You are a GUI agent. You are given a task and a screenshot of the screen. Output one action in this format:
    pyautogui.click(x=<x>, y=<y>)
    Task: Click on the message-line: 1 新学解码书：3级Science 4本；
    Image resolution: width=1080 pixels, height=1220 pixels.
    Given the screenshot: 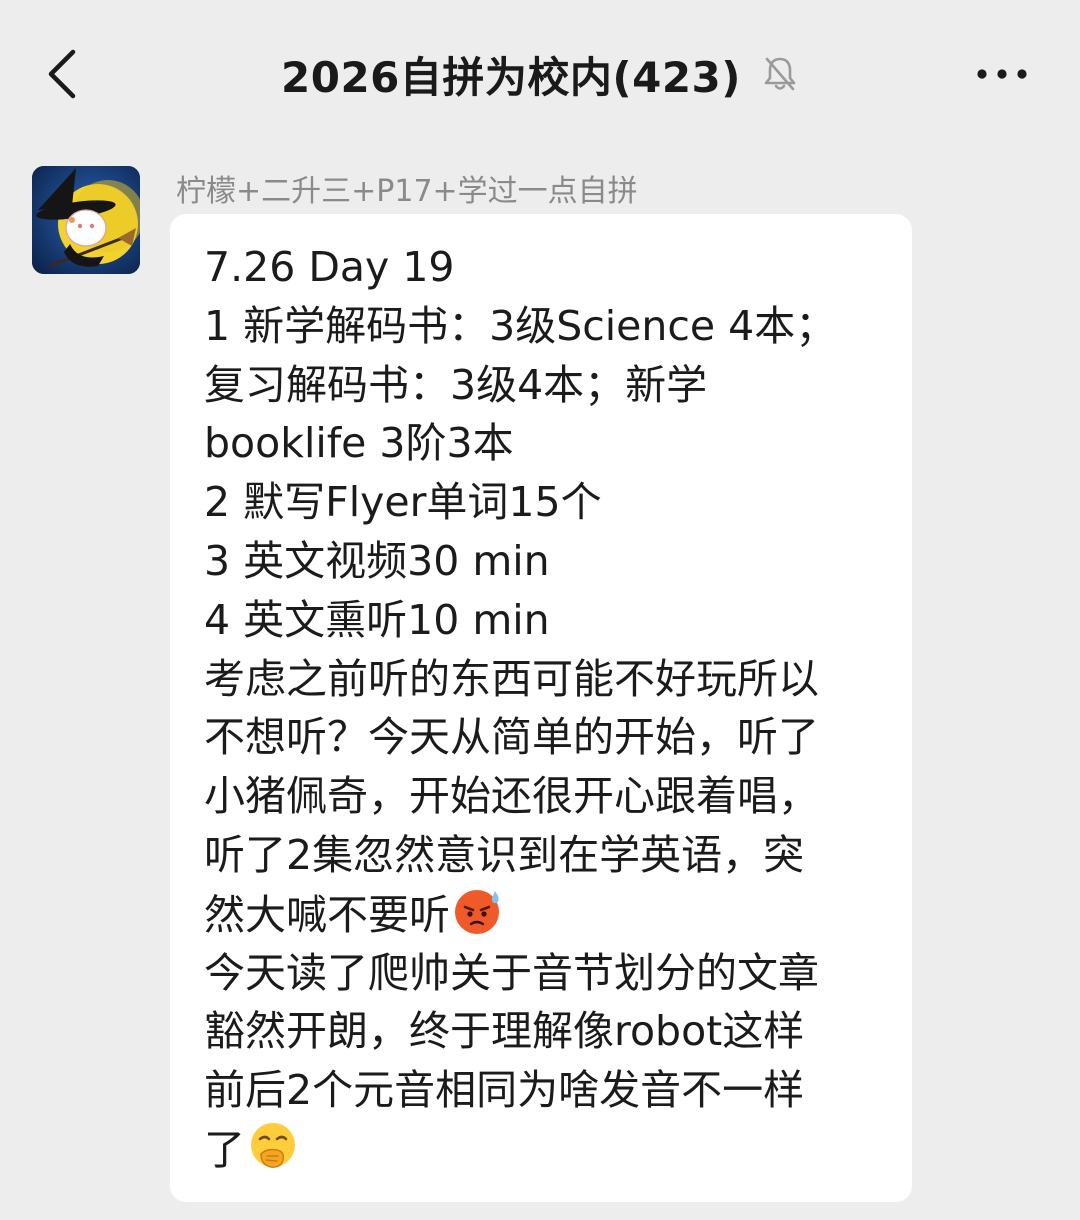 What is the action you would take?
    pyautogui.click(x=520, y=325)
    